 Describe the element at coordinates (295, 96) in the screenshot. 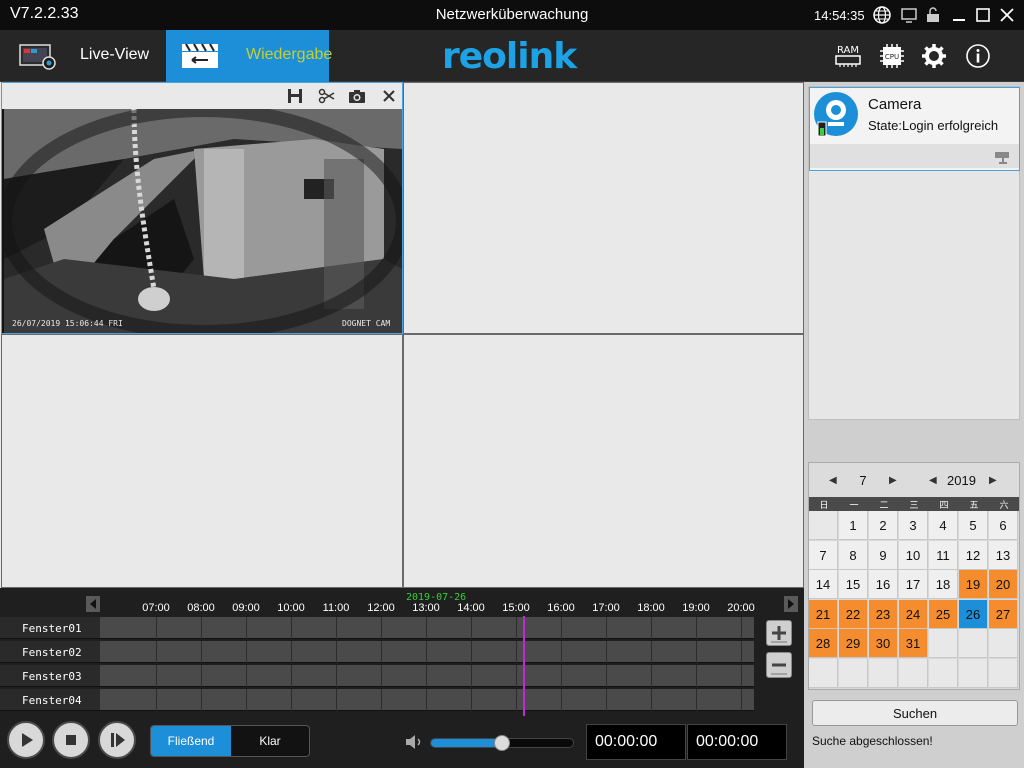

I see `save-icon` at that location.